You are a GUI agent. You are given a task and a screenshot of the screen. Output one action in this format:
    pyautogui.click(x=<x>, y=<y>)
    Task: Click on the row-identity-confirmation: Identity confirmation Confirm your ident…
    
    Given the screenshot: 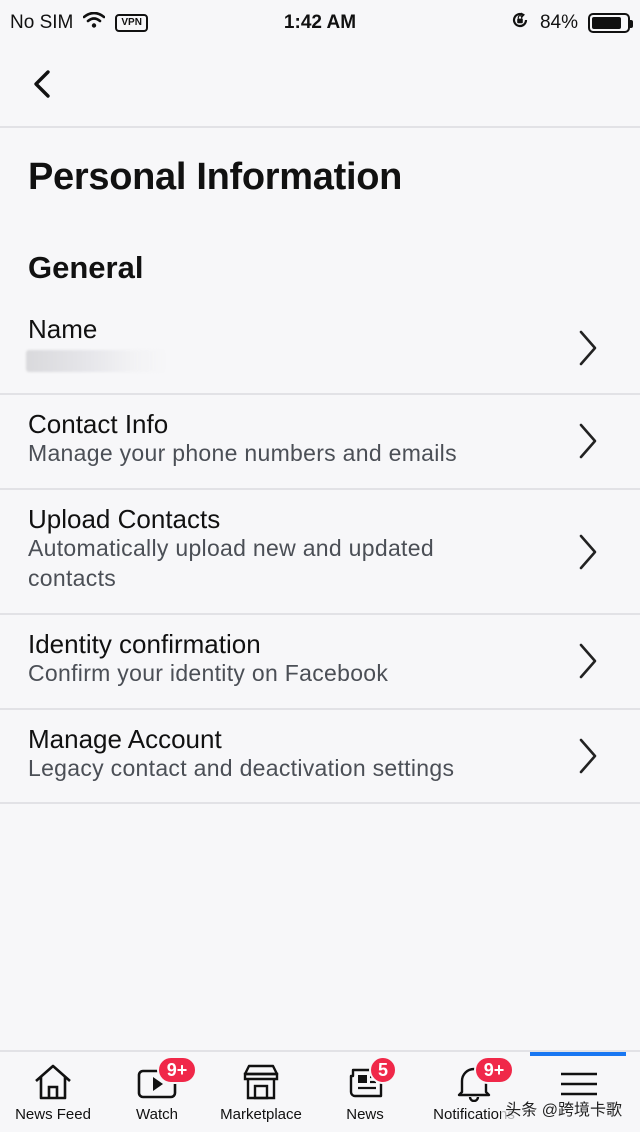 What is the action you would take?
    pyautogui.click(x=320, y=662)
    